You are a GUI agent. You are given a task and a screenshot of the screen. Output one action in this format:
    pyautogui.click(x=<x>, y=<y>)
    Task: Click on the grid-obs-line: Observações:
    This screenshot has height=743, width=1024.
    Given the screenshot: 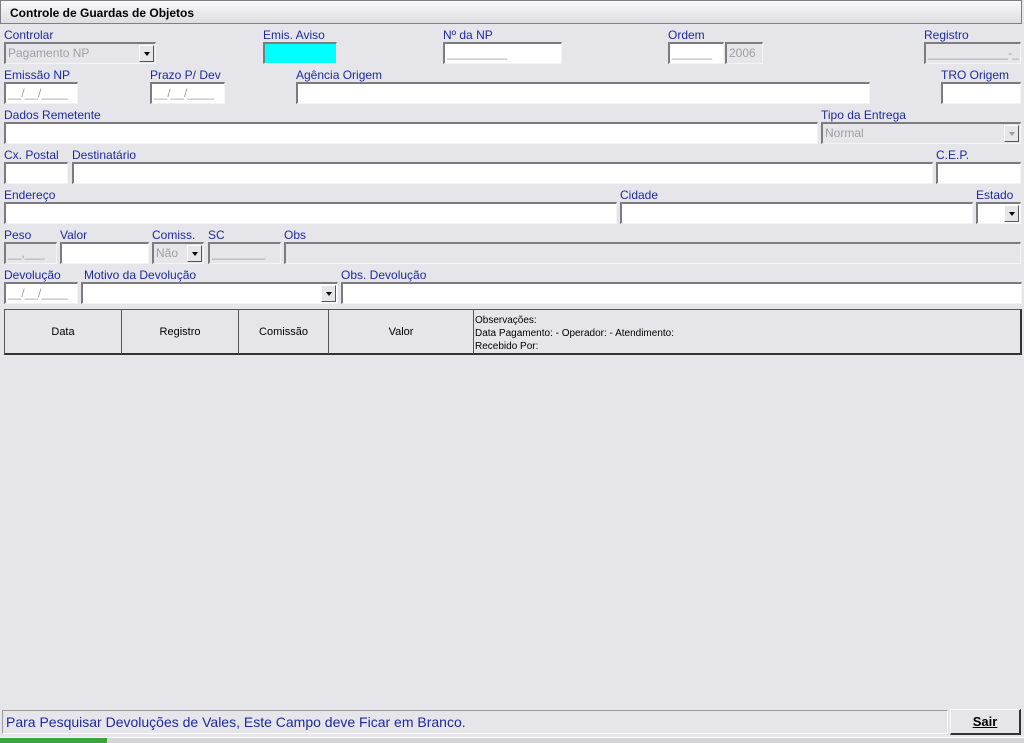 What is the action you would take?
    pyautogui.click(x=506, y=320)
    